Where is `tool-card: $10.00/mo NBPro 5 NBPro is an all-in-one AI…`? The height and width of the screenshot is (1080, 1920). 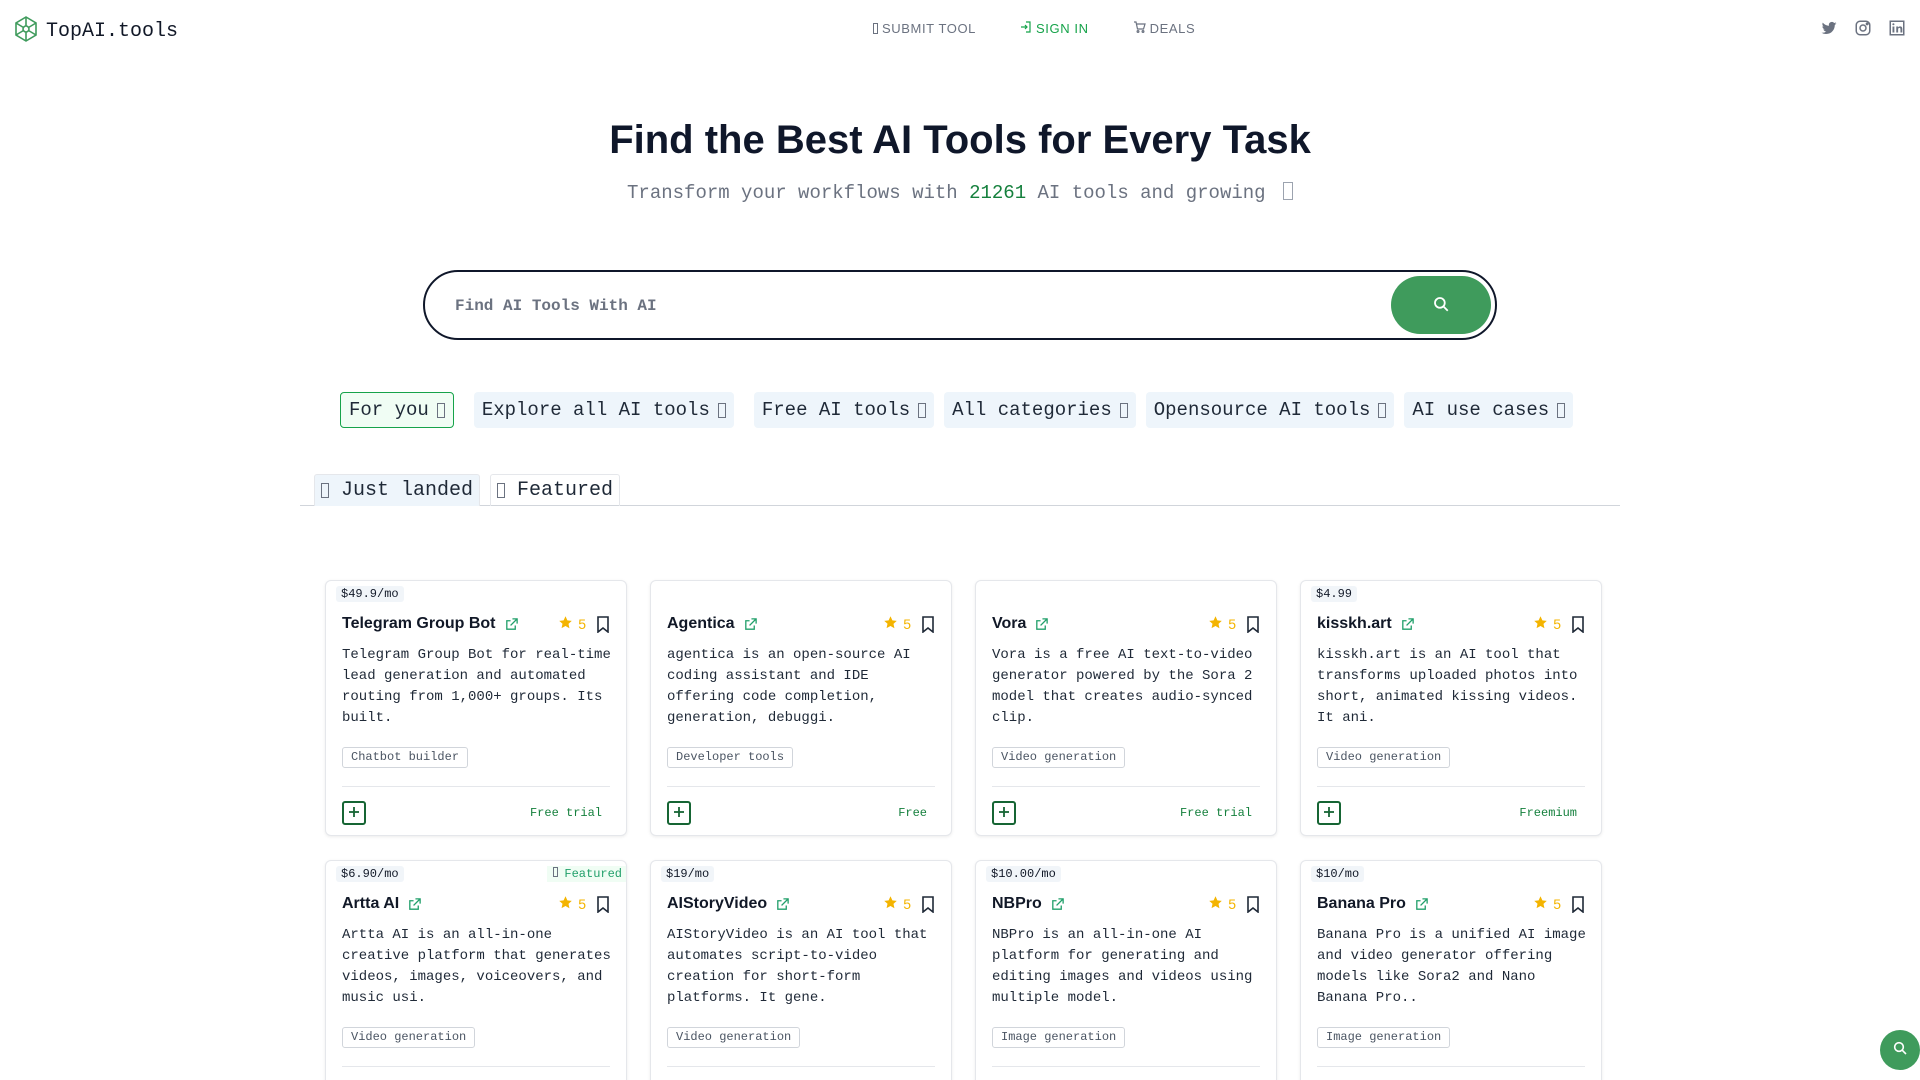 tool-card: $10.00/mo NBPro 5 NBPro is an all-in-one AI… is located at coordinates (1126, 970).